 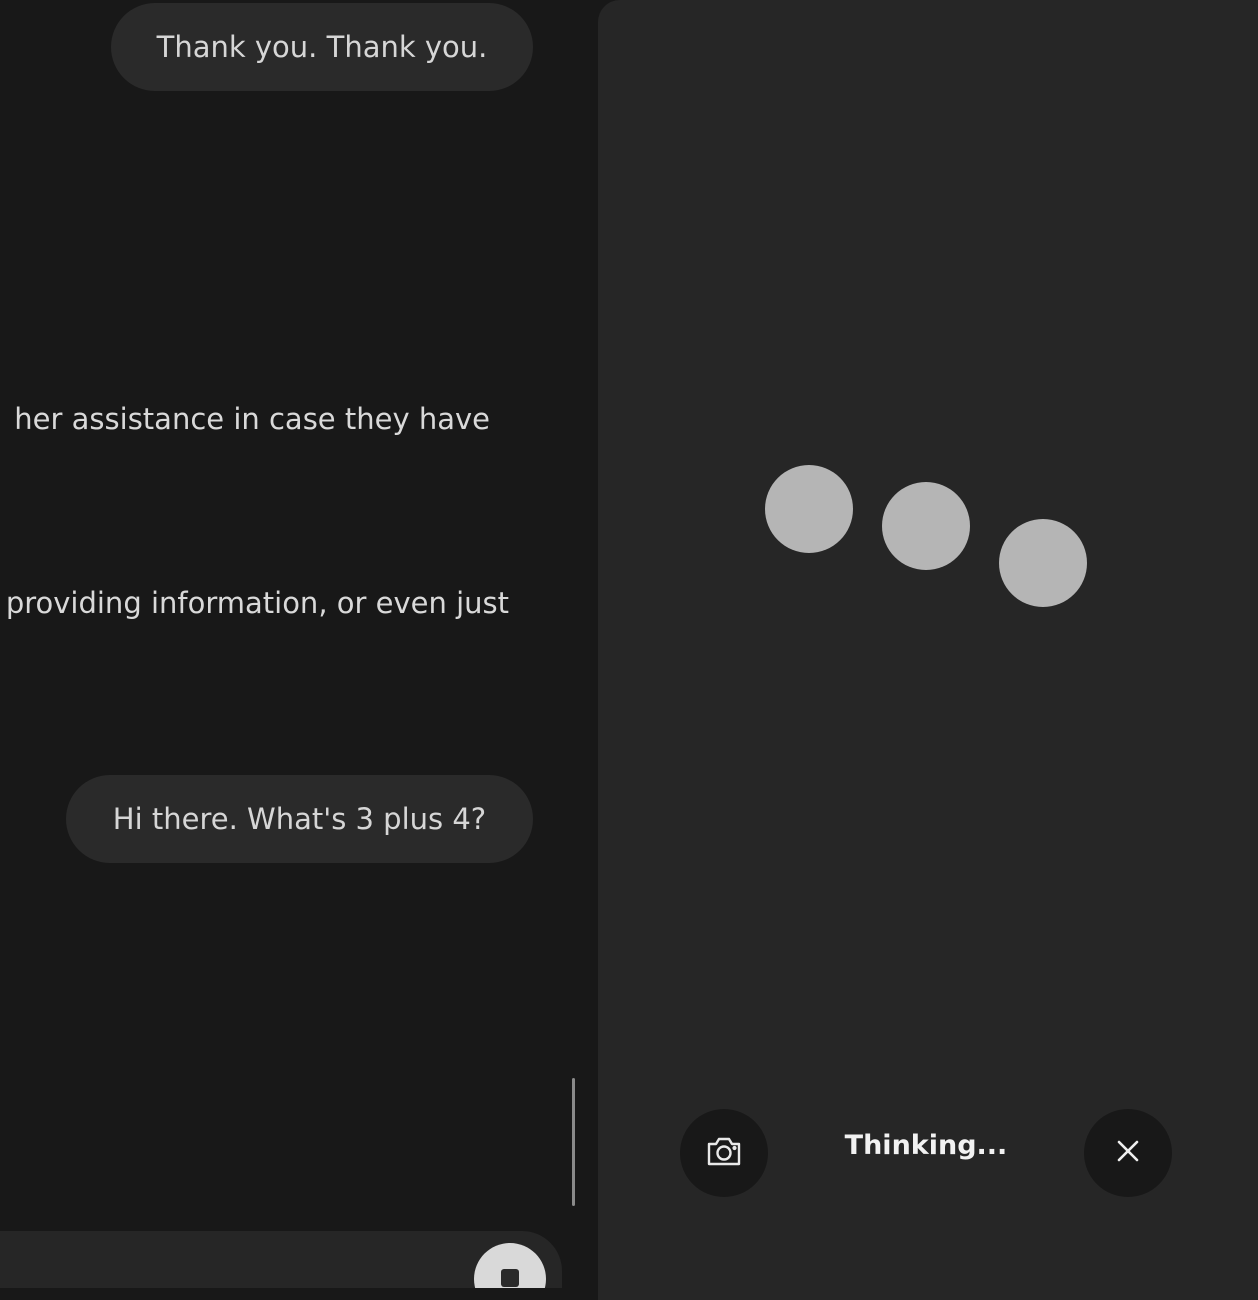 I want to click on camera-button, so click(x=724, y=1153).